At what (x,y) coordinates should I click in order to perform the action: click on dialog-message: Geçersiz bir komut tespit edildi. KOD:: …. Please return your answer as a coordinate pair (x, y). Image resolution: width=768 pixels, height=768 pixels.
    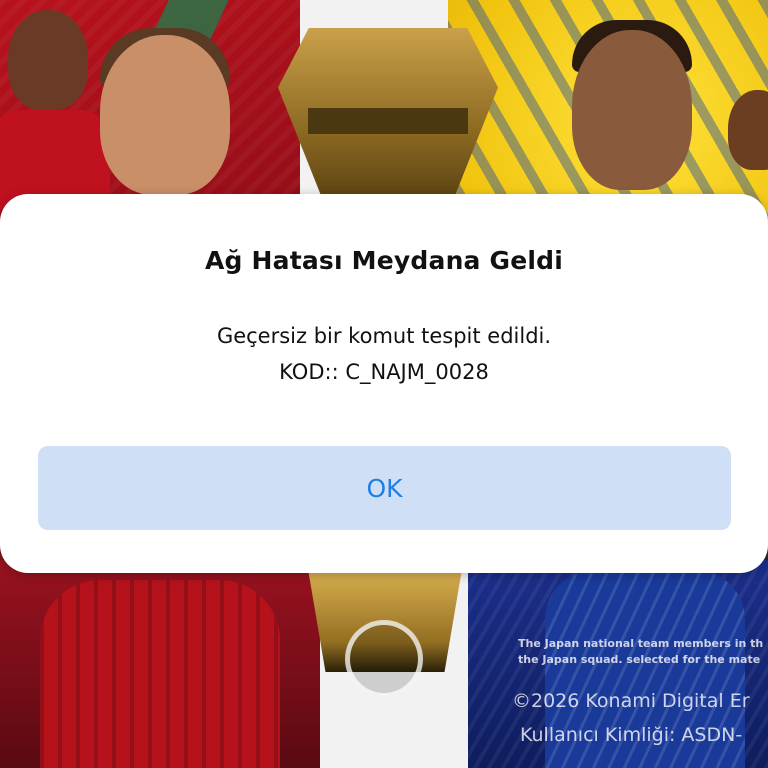
    Looking at the image, I should click on (384, 354).